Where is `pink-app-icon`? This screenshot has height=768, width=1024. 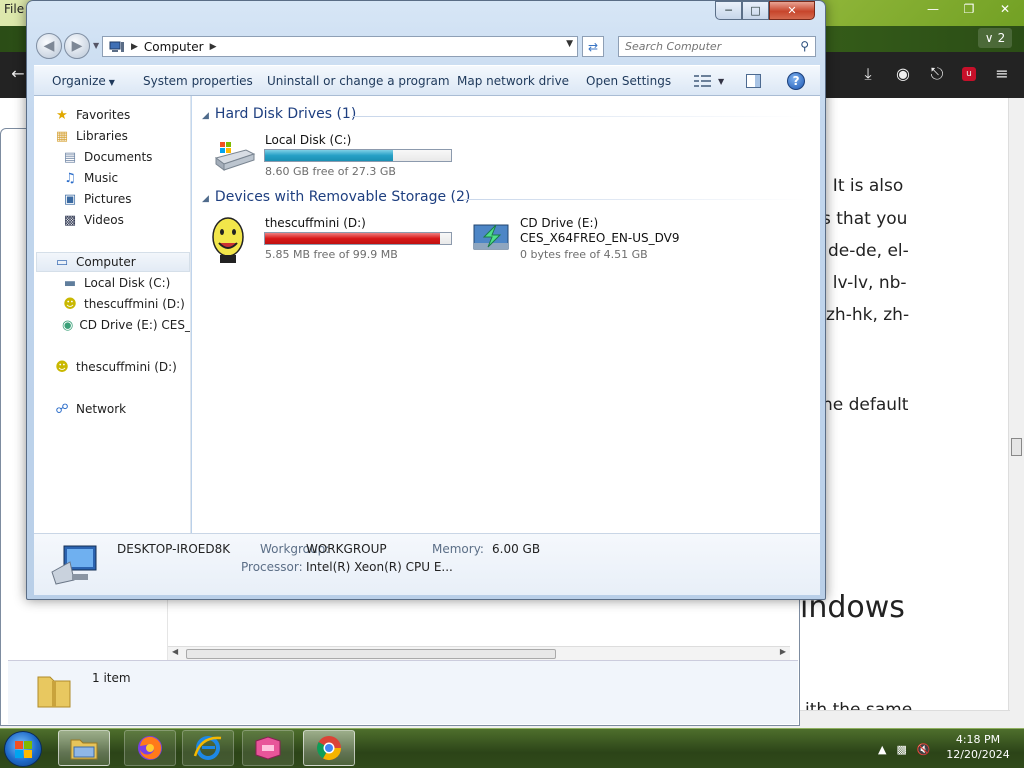
pink-app-icon is located at coordinates (268, 748).